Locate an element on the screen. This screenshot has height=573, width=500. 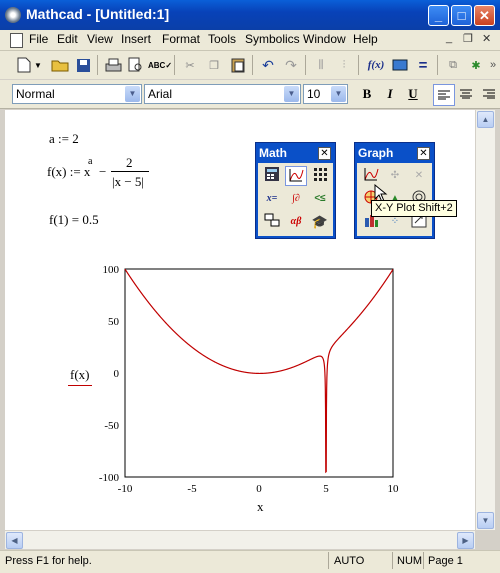
math-palette-title: Math is located at coordinates (273, 153).